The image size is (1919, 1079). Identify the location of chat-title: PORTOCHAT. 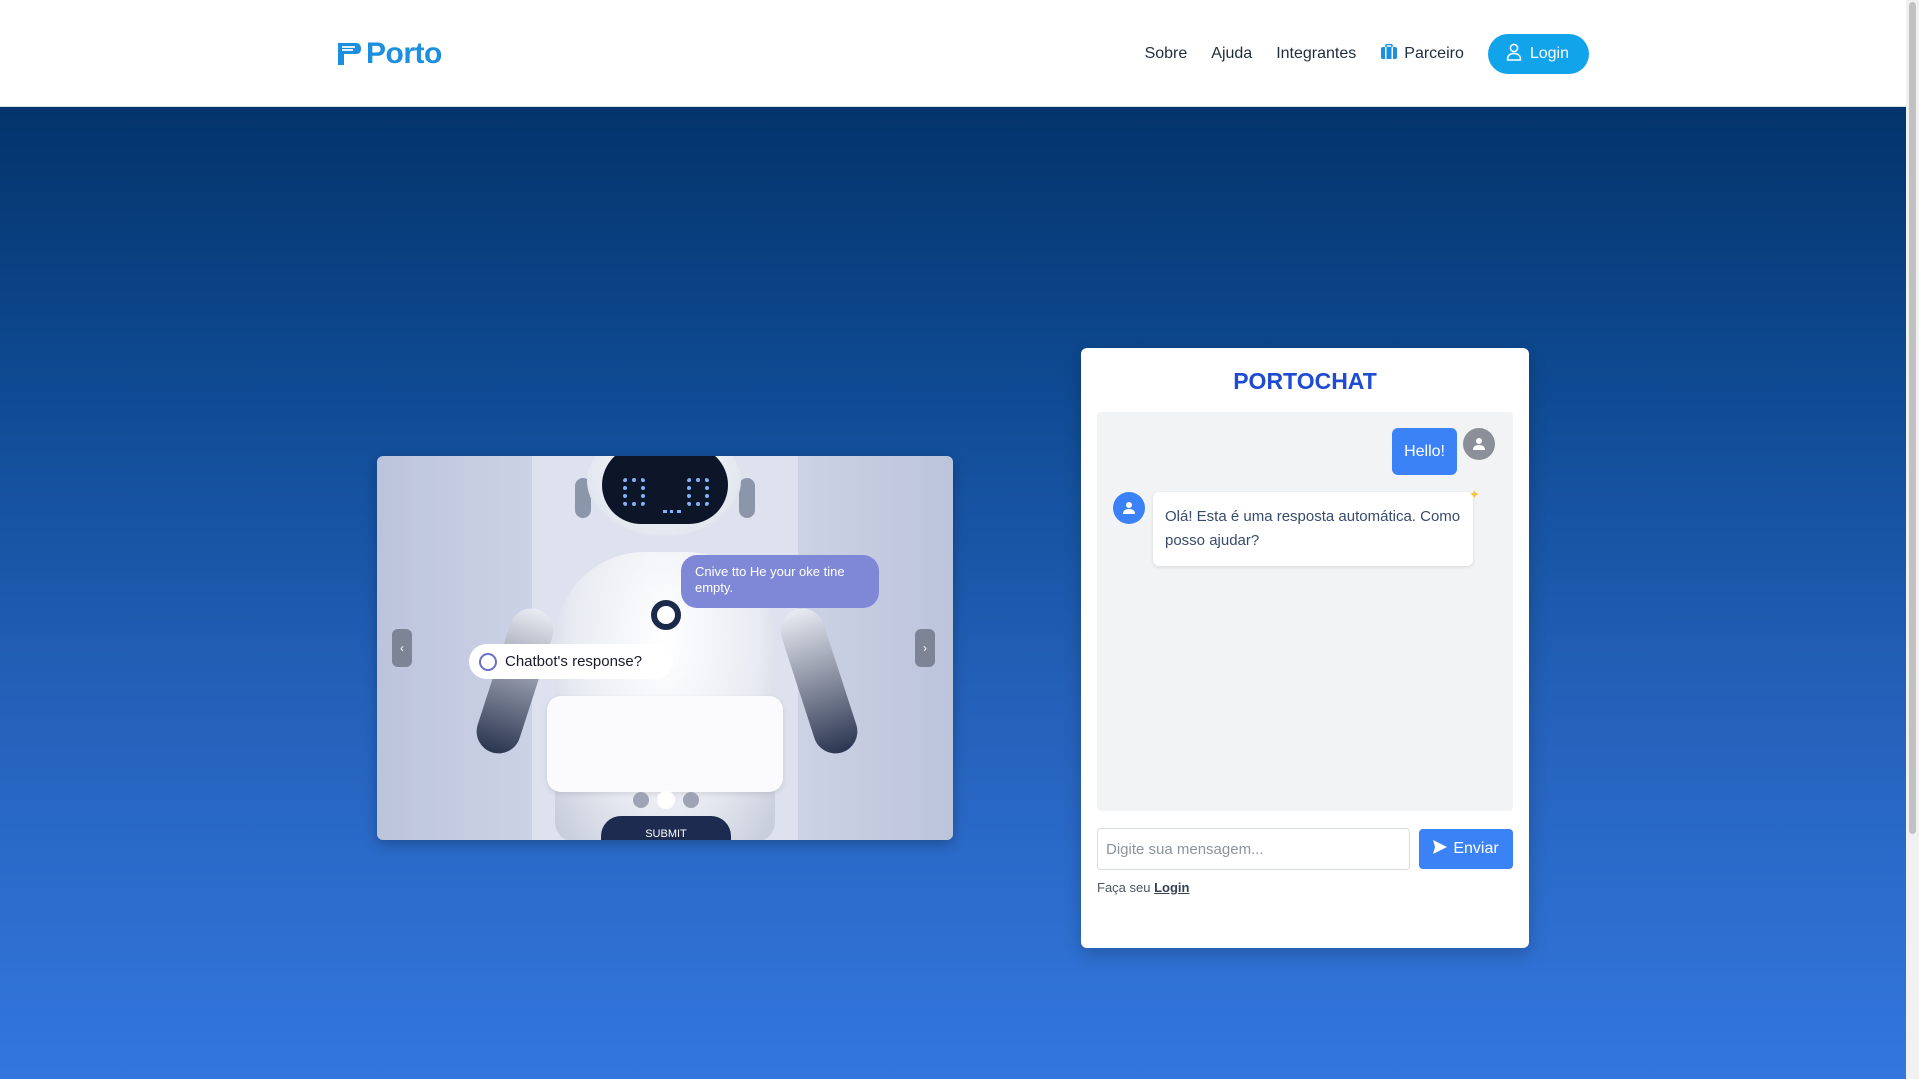
(1305, 381).